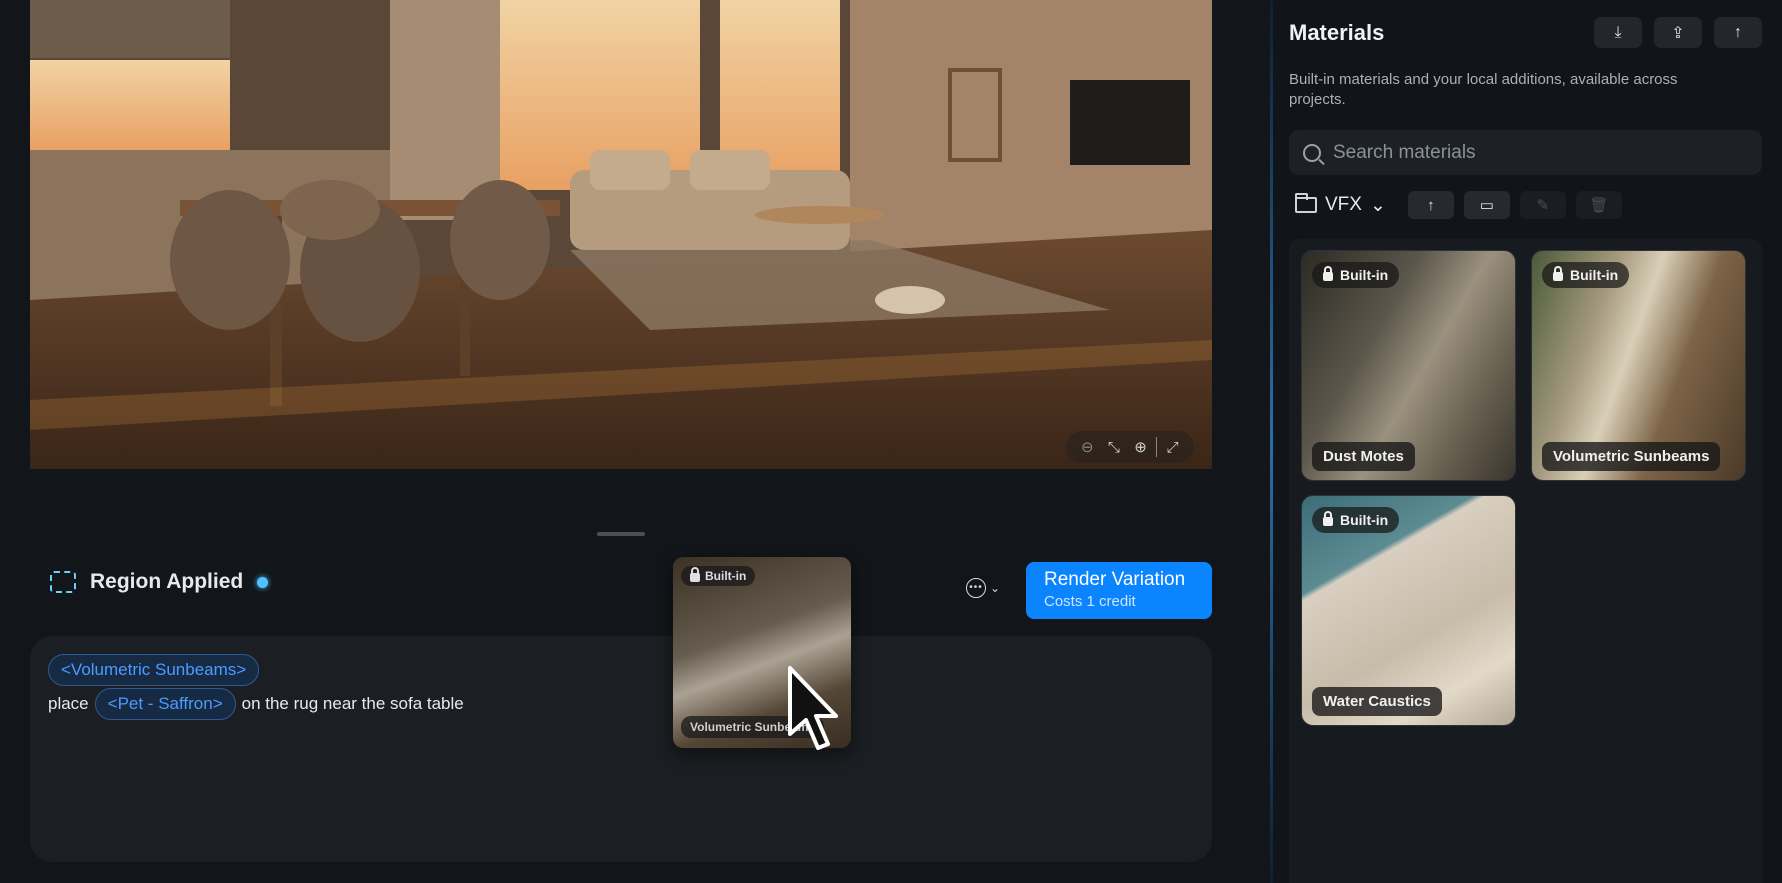 The image size is (1782, 883). I want to click on delete-button: 🗑, so click(1598, 205).